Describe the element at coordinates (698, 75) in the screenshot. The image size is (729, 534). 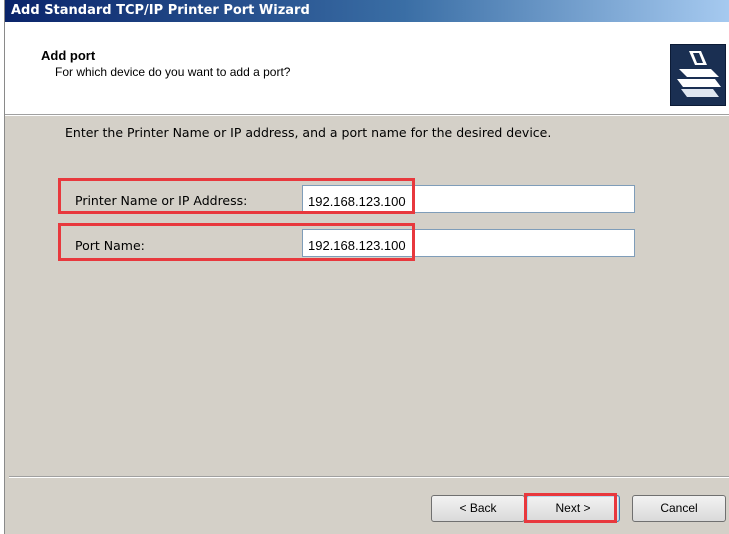
I see `printer-icon` at that location.